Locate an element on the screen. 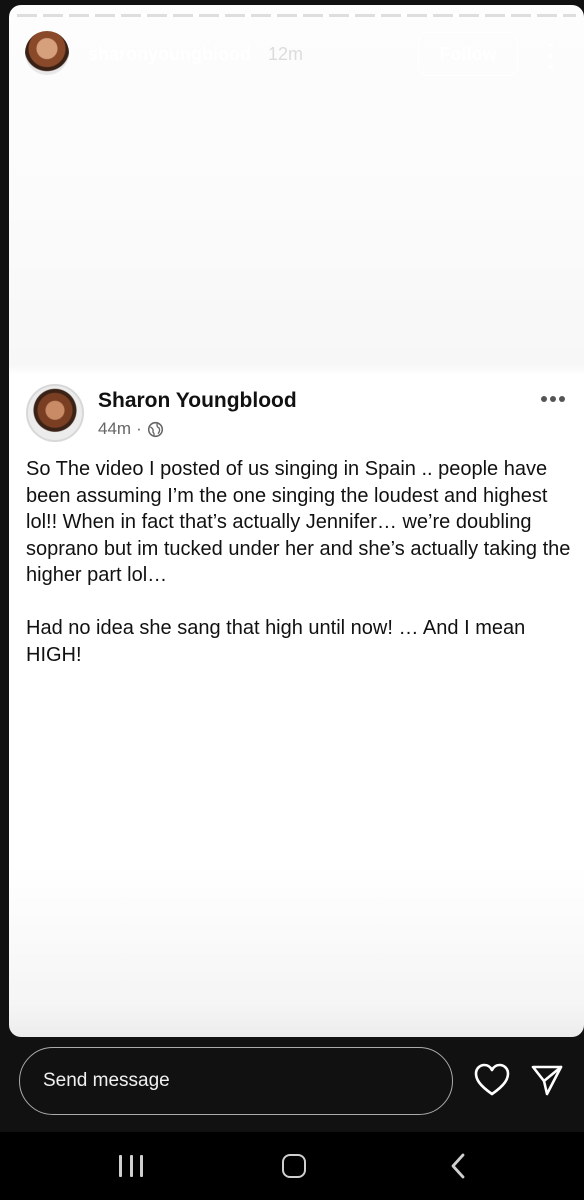 The width and height of the screenshot is (584, 1200). post-meta: 44m · is located at coordinates (131, 429).